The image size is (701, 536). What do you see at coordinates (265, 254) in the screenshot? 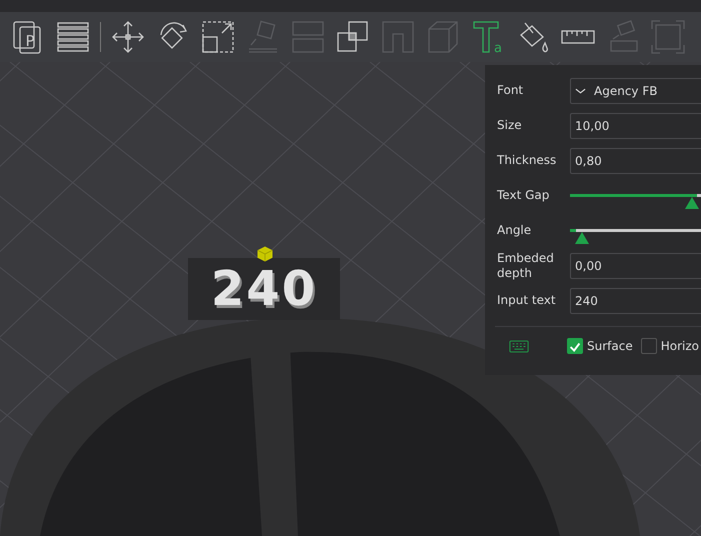
I see `cube-gizmo-icon` at bounding box center [265, 254].